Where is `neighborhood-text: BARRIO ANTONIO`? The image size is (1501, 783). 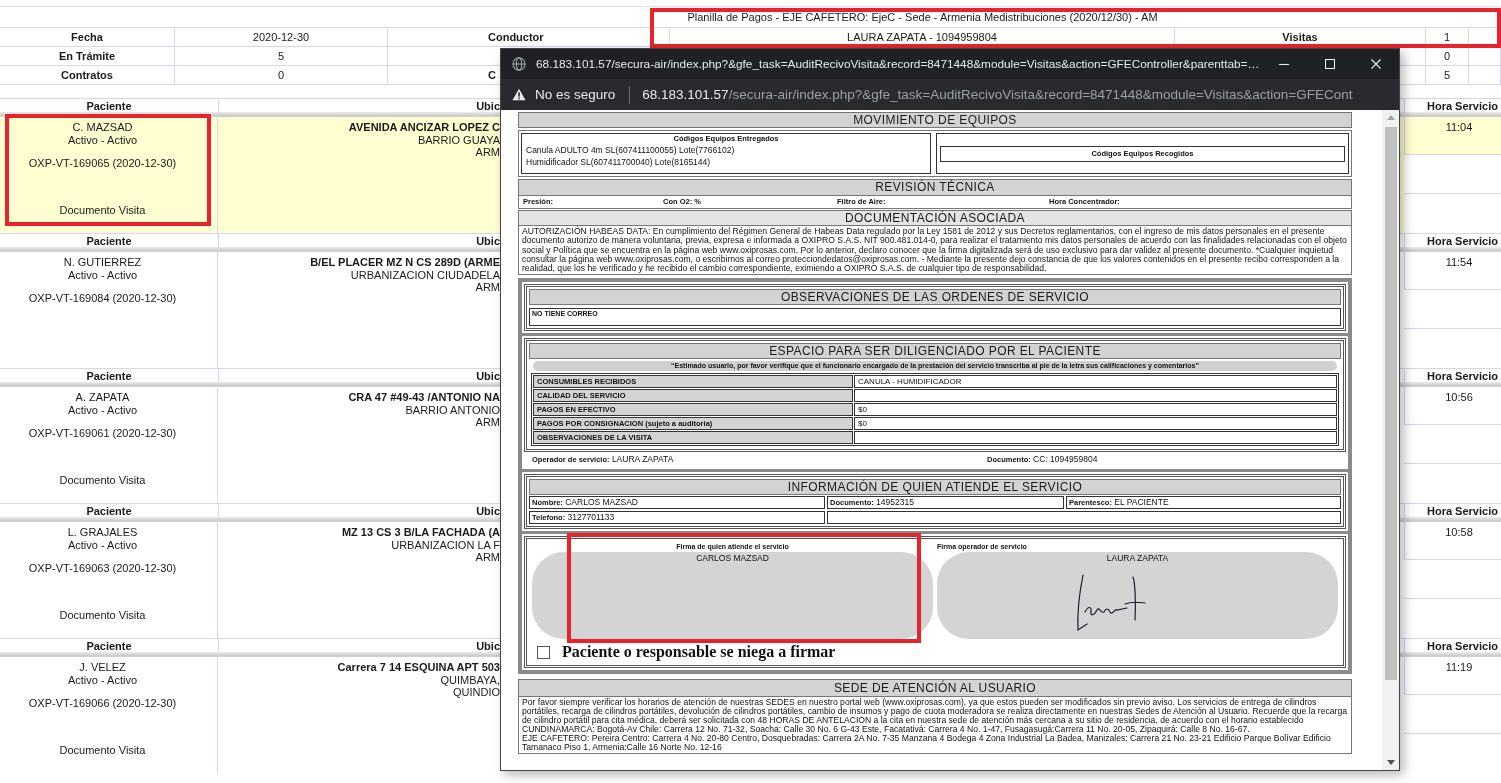 neighborhood-text: BARRIO ANTONIO is located at coordinates (452, 409).